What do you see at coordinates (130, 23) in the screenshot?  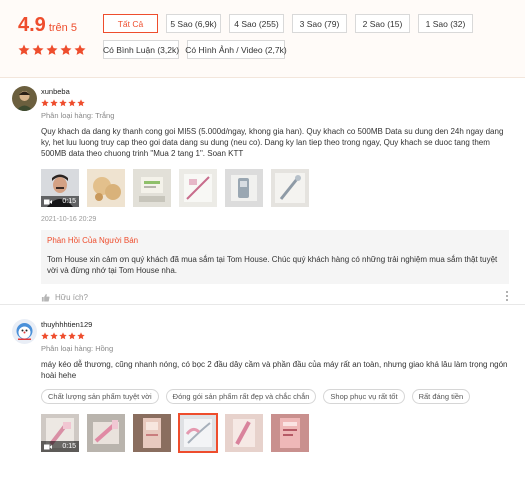 I see `filter-star-button-0: Tất Cả` at bounding box center [130, 23].